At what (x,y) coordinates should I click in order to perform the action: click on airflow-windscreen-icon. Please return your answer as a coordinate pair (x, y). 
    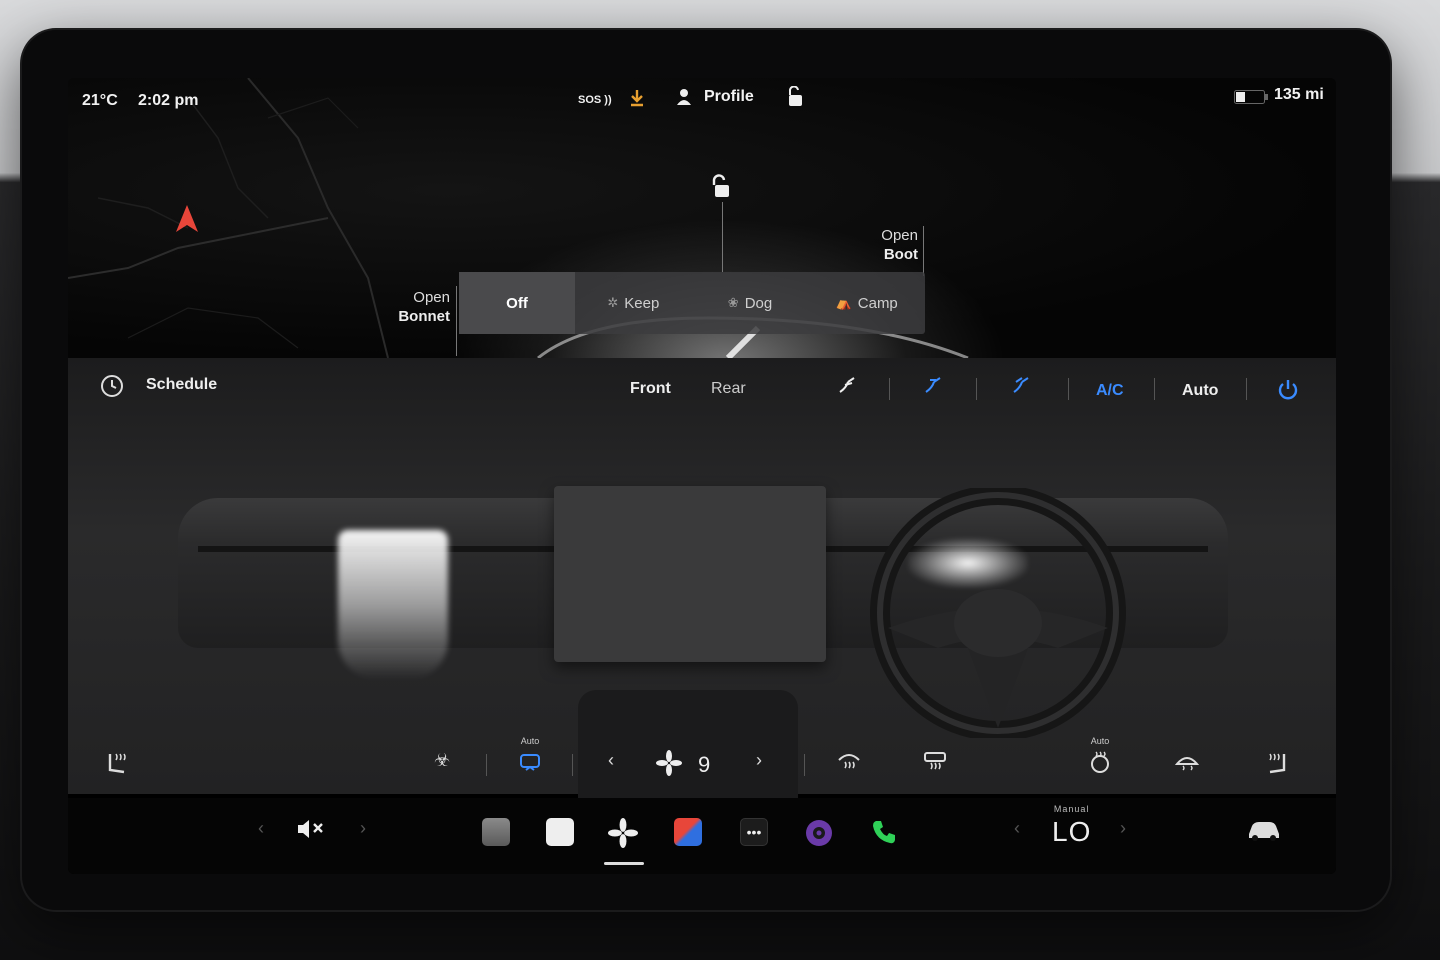
    Looking at the image, I should click on (1021, 387).